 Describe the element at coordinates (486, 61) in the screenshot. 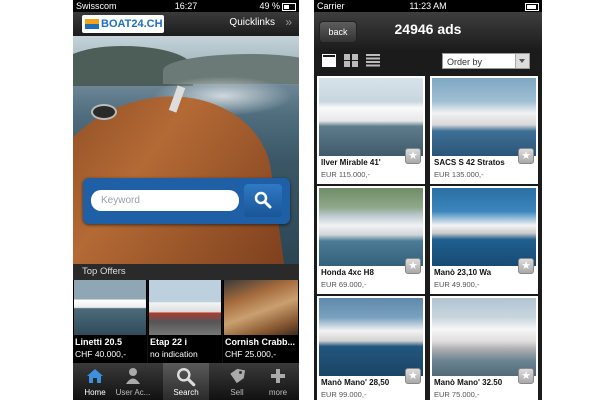

I see `order-by-select: Order by` at that location.